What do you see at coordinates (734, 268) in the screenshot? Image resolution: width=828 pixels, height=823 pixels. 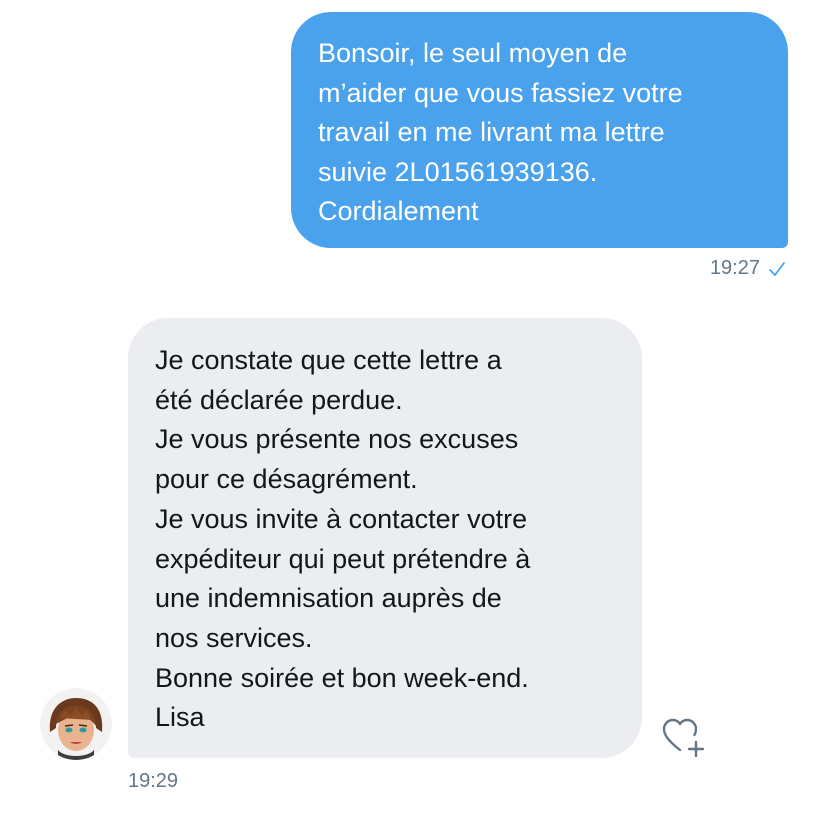 I see `outgoing-message-time: 19:27` at bounding box center [734, 268].